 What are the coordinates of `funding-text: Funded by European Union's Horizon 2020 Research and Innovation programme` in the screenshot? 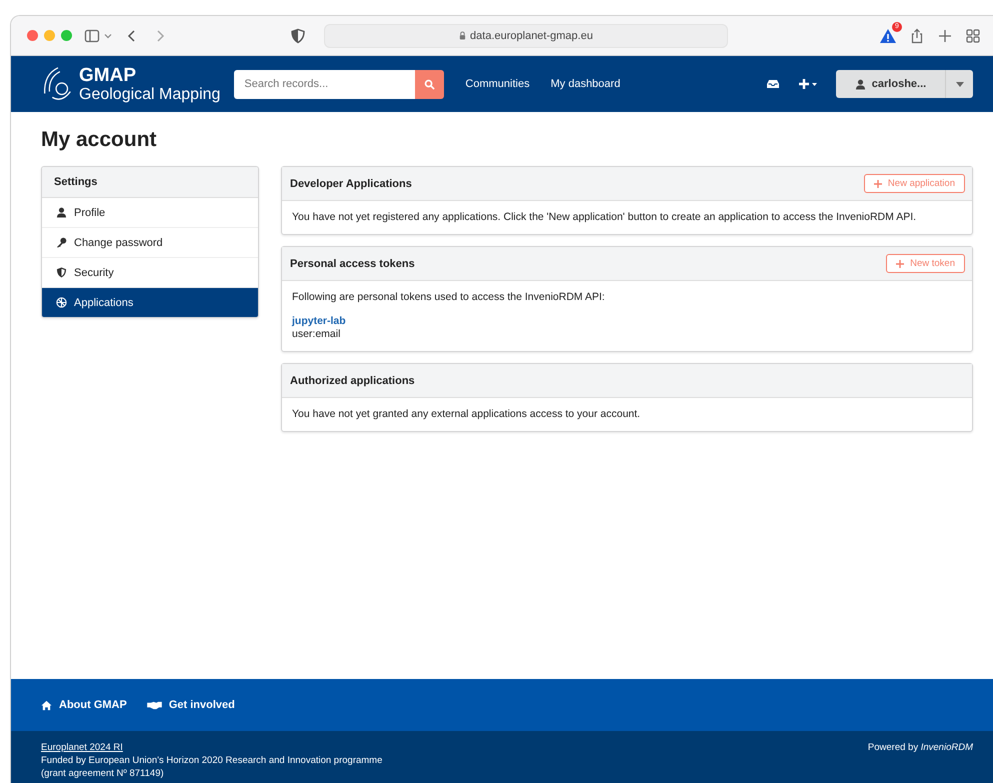 It's located at (211, 760).